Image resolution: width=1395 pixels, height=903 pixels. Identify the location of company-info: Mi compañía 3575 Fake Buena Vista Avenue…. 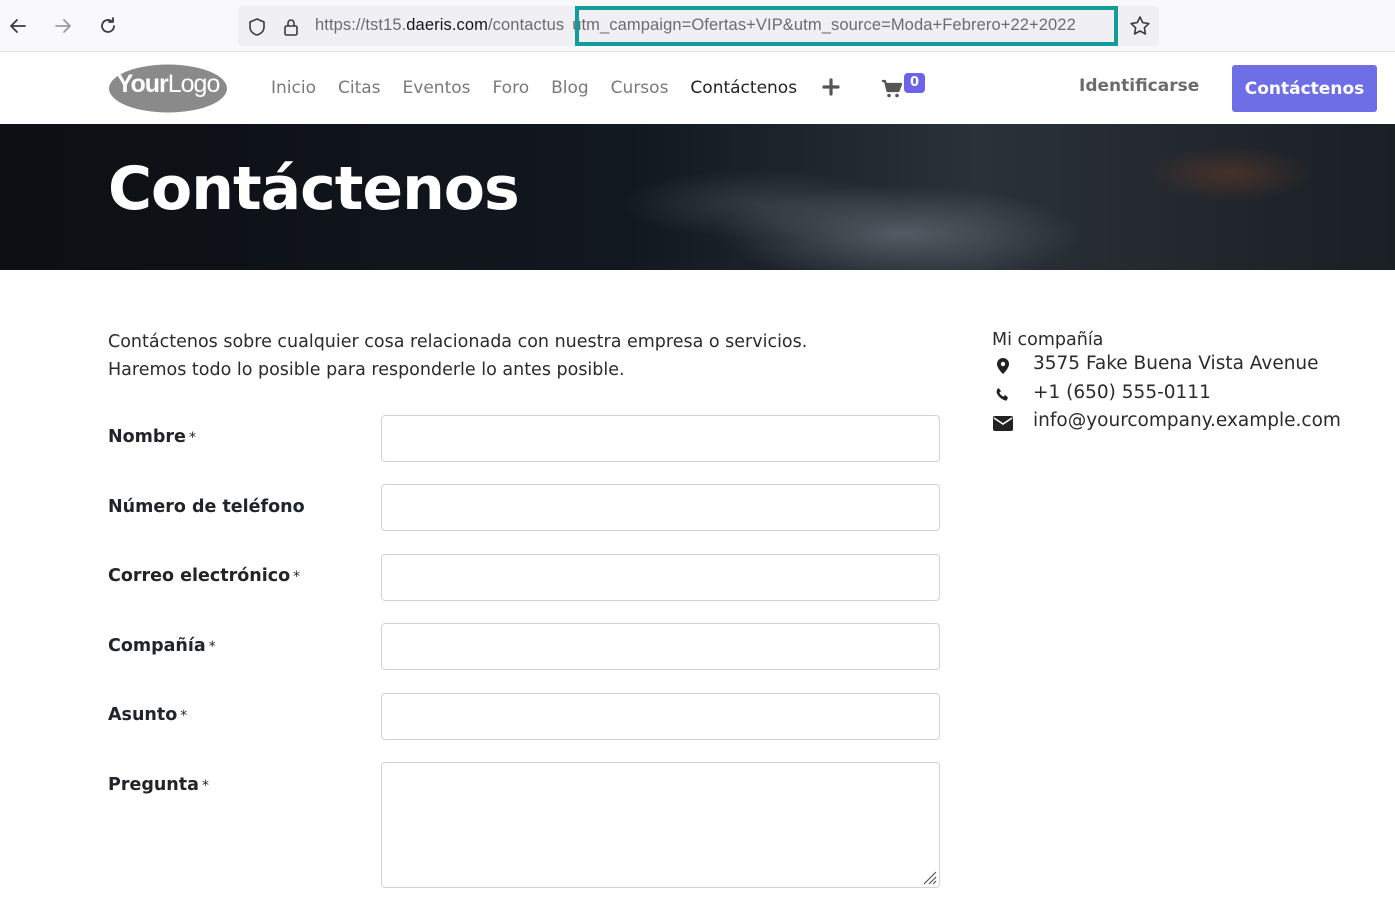
(1166, 383).